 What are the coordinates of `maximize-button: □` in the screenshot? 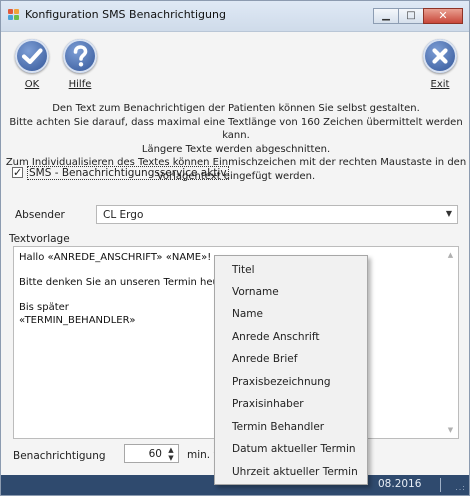 It's located at (411, 16).